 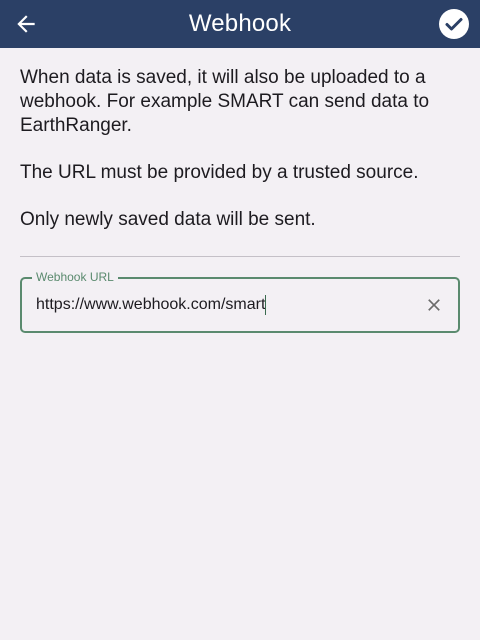 What do you see at coordinates (240, 256) in the screenshot?
I see `divider` at bounding box center [240, 256].